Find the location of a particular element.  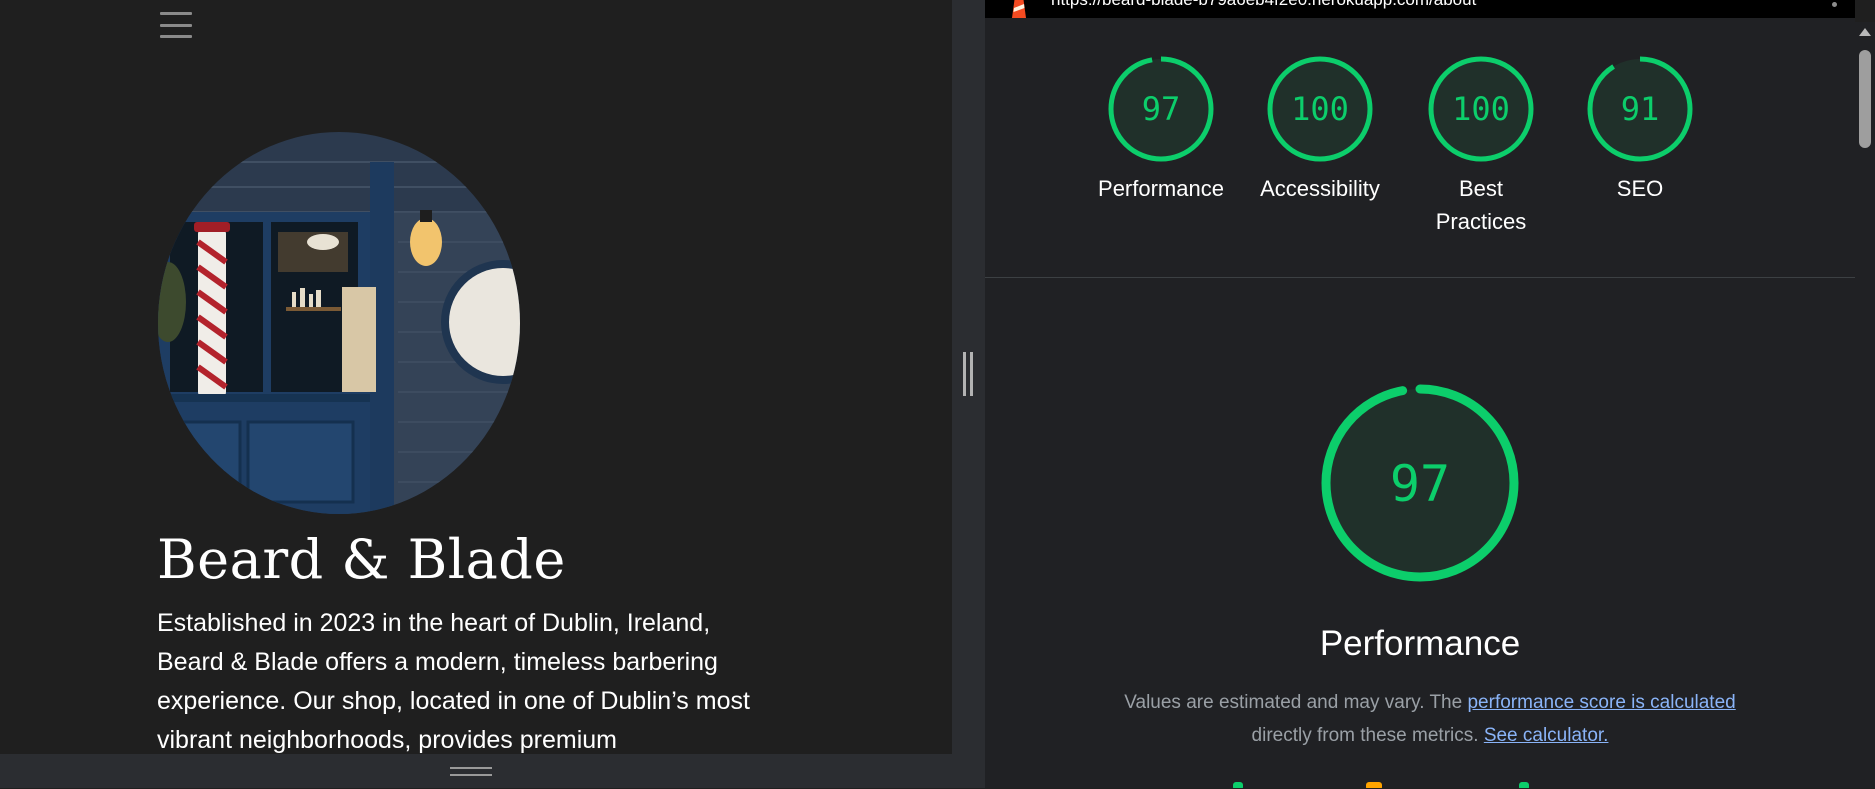

gauge-score: 91 is located at coordinates (1640, 109).